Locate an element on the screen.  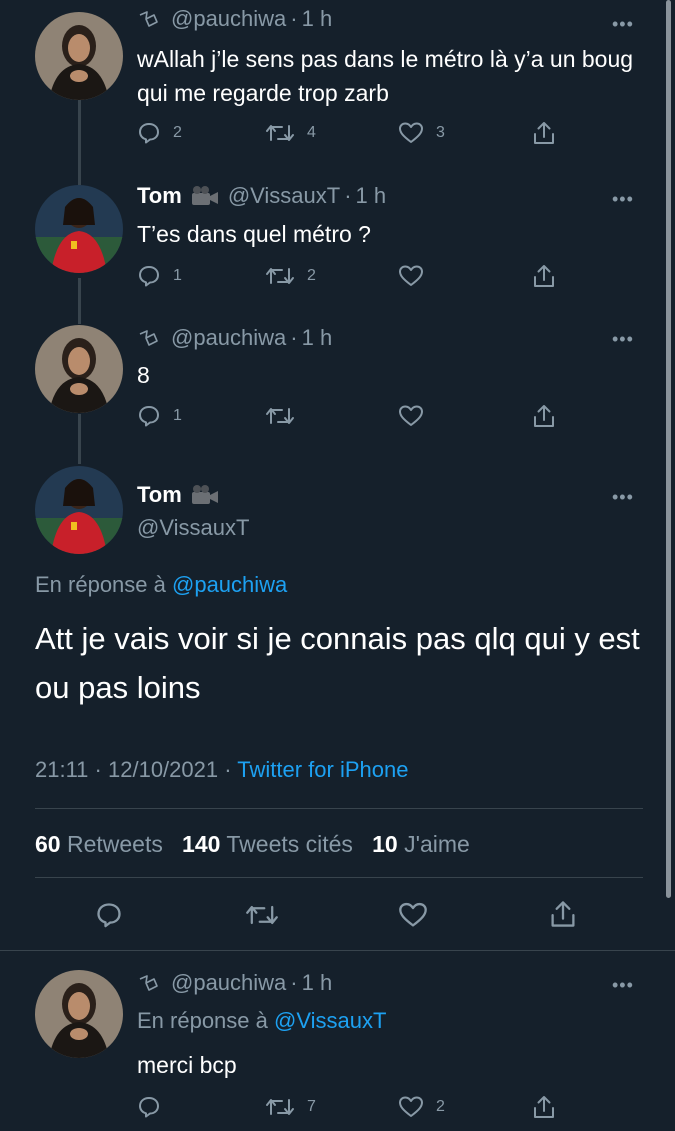
quotes-stat: 140 Tweets cités is located at coordinates (267, 844).